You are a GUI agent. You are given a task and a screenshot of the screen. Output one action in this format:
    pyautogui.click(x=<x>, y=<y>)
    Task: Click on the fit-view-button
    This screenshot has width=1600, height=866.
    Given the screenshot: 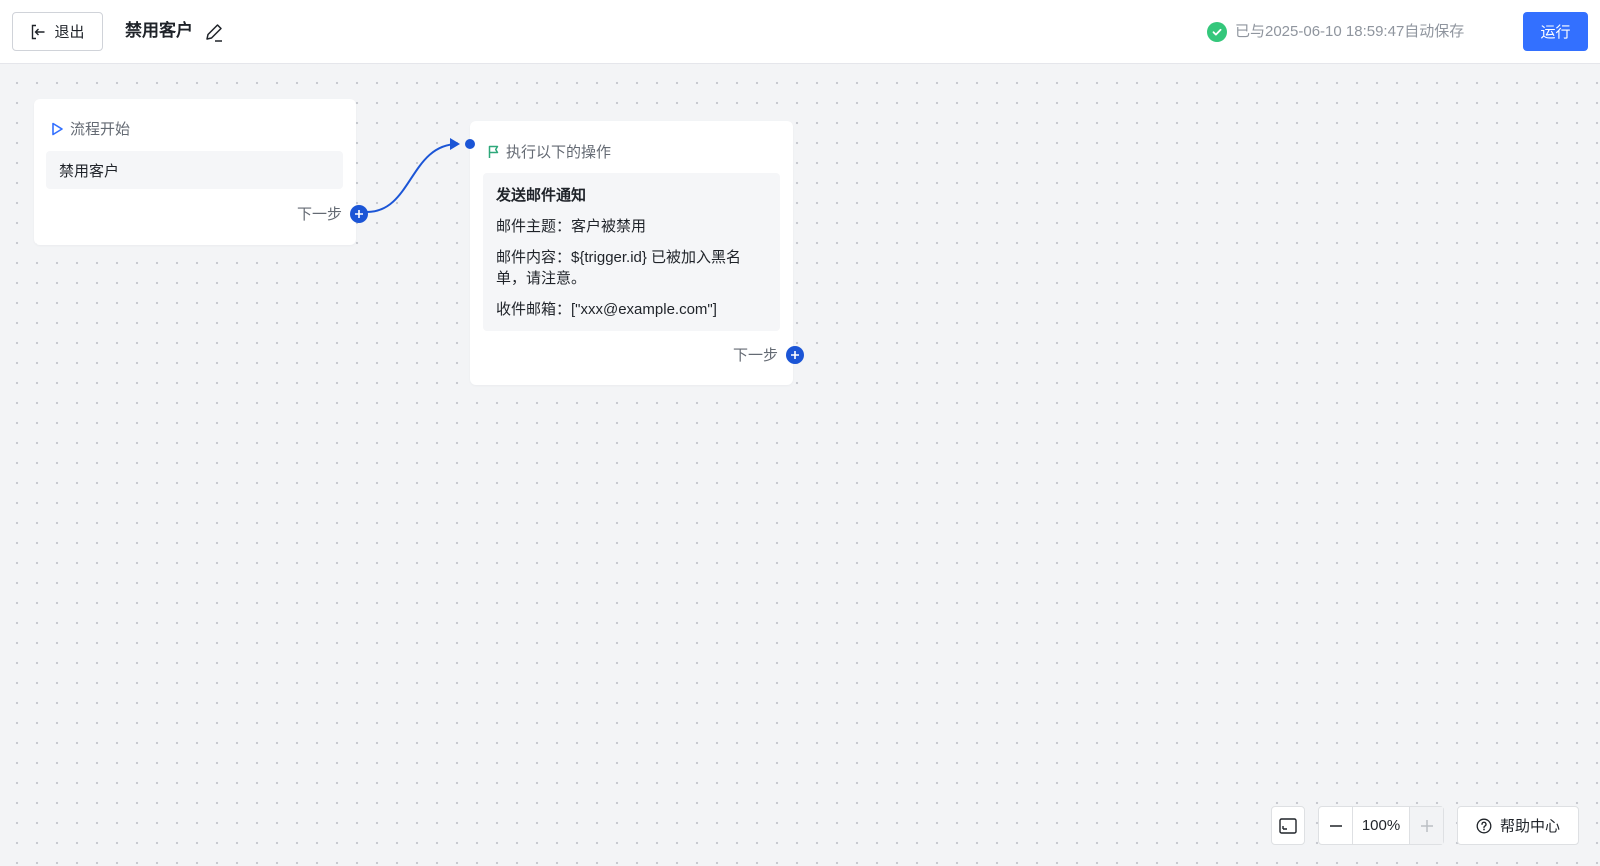 What is the action you would take?
    pyautogui.click(x=1288, y=825)
    